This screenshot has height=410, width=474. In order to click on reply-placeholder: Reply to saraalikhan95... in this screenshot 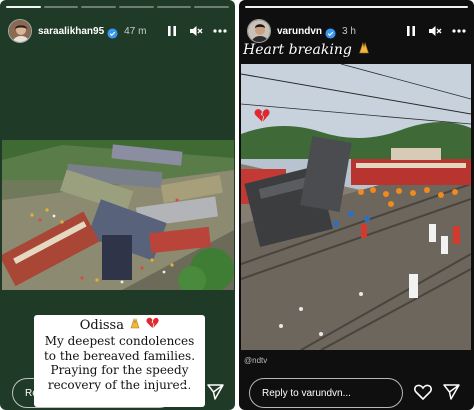, I will do `click(80, 393)`.